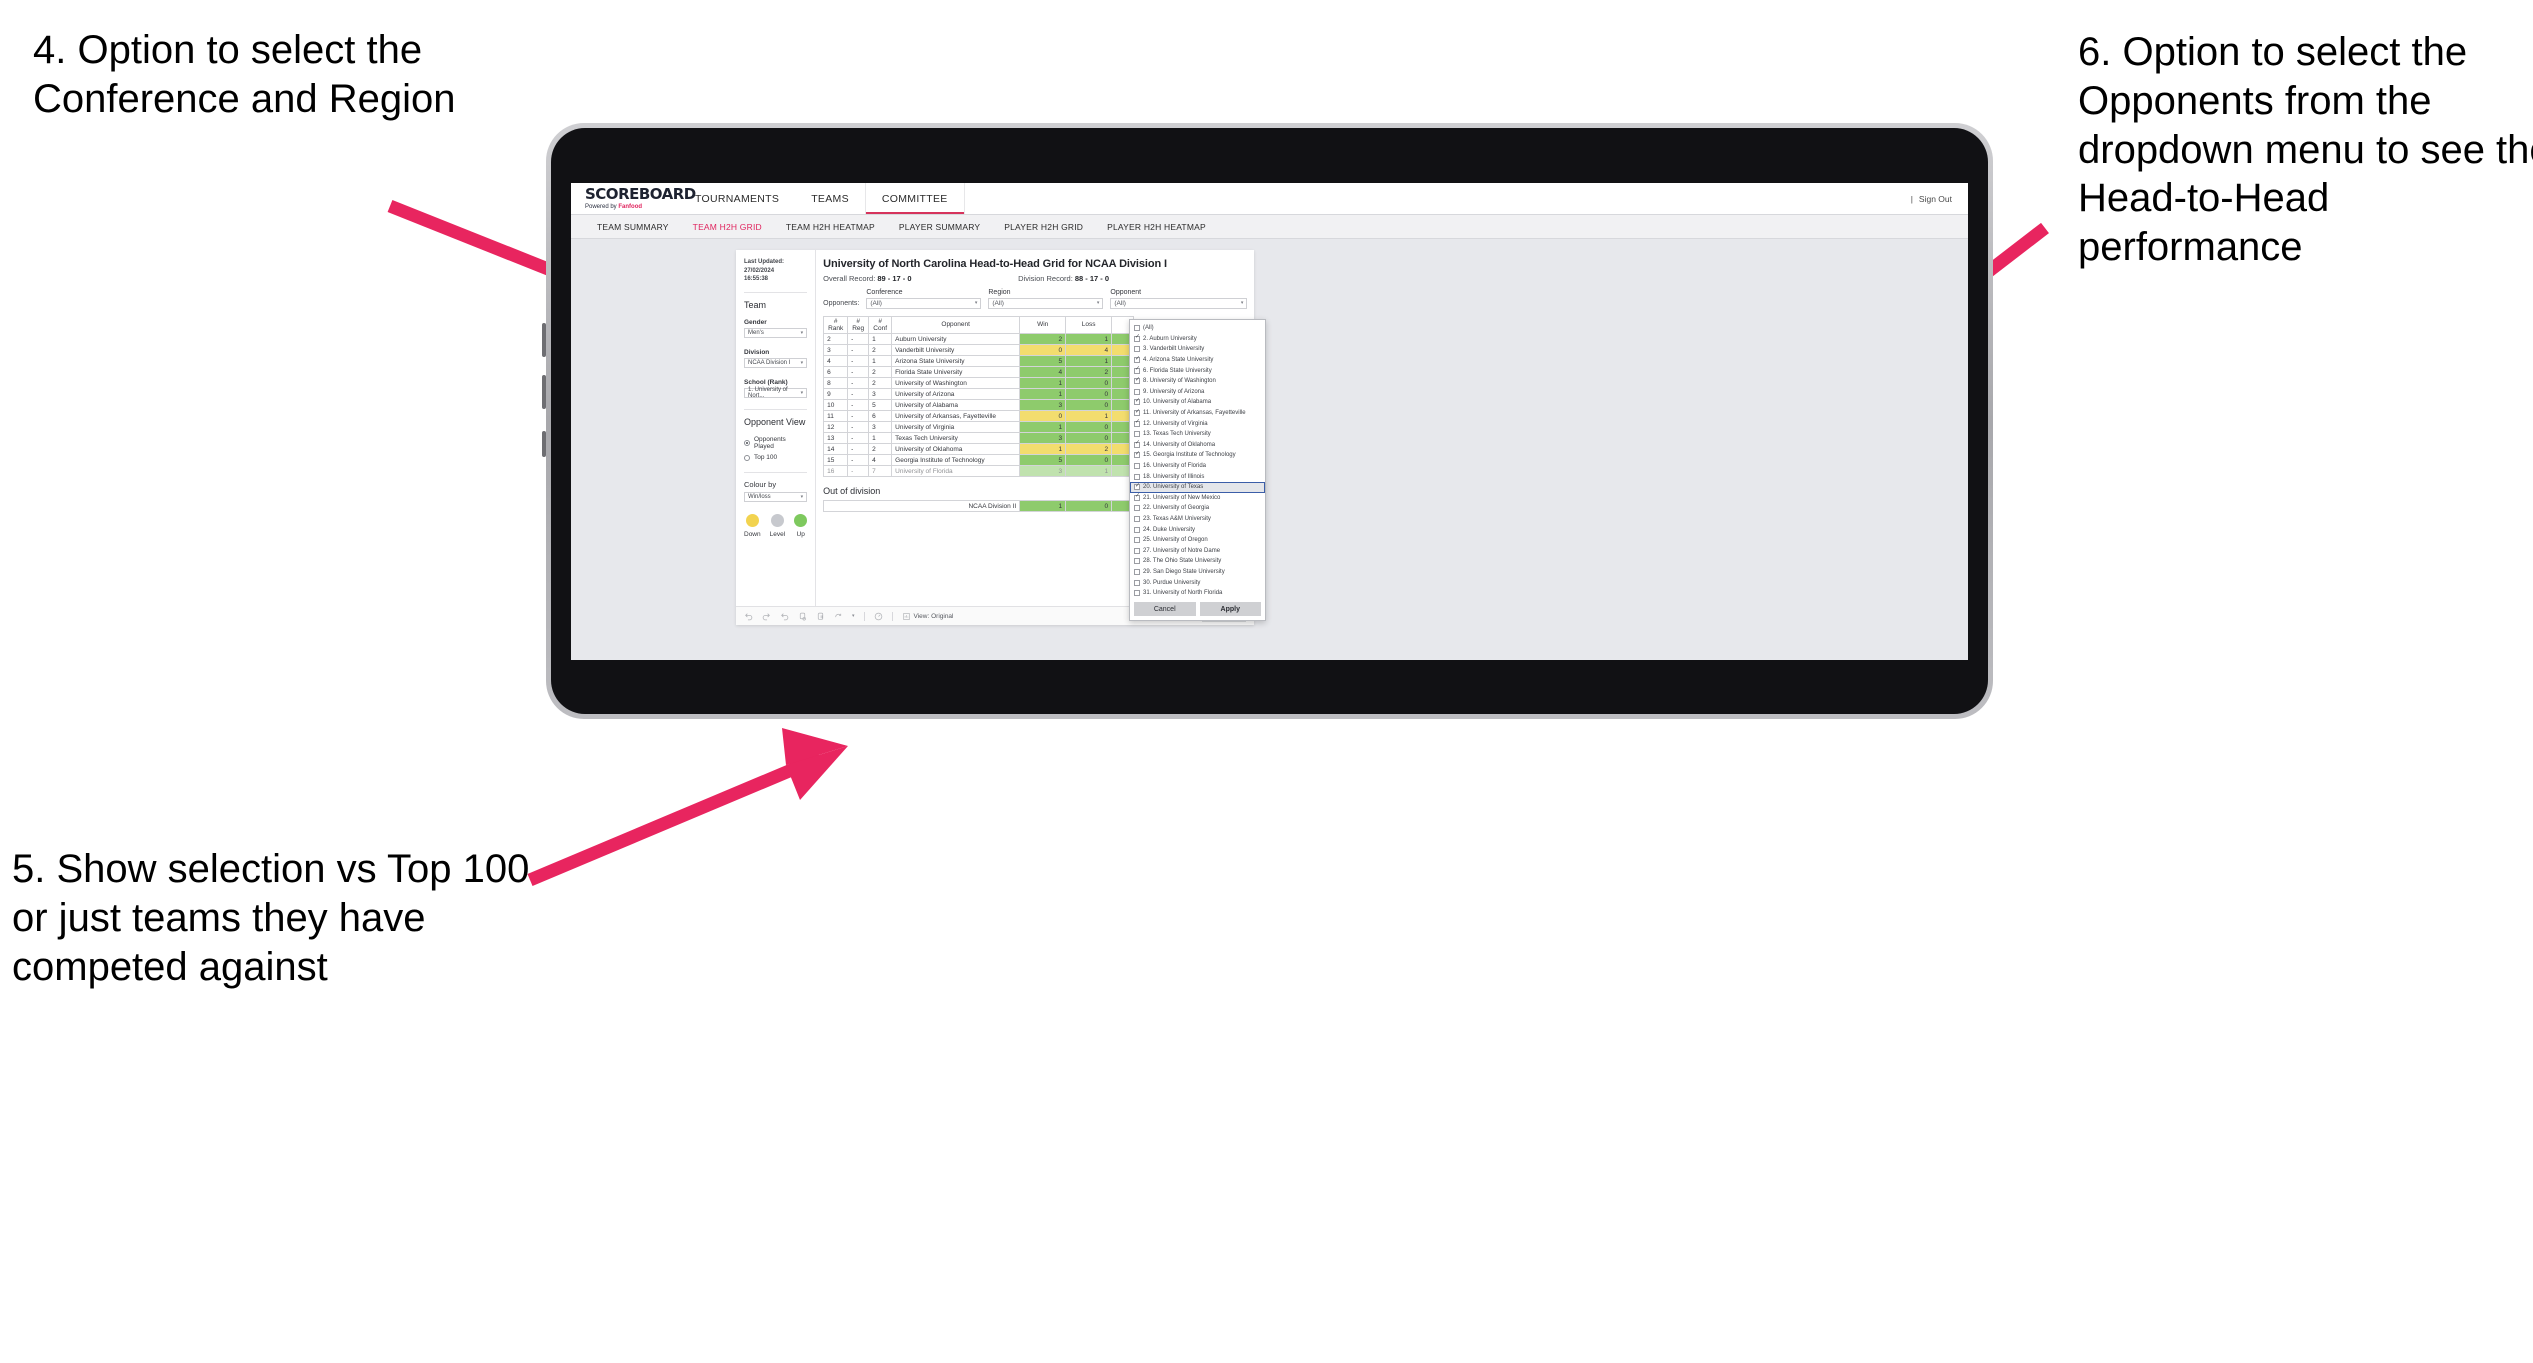  Describe the element at coordinates (1197, 476) in the screenshot. I see `dropdown-item: 18. University of Illinois` at that location.